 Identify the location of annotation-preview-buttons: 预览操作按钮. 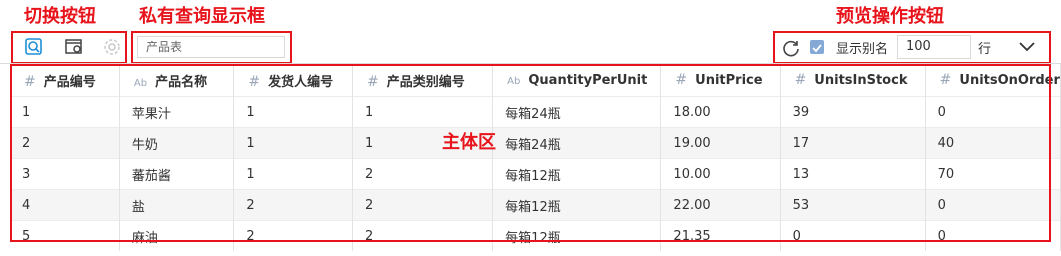
(890, 16).